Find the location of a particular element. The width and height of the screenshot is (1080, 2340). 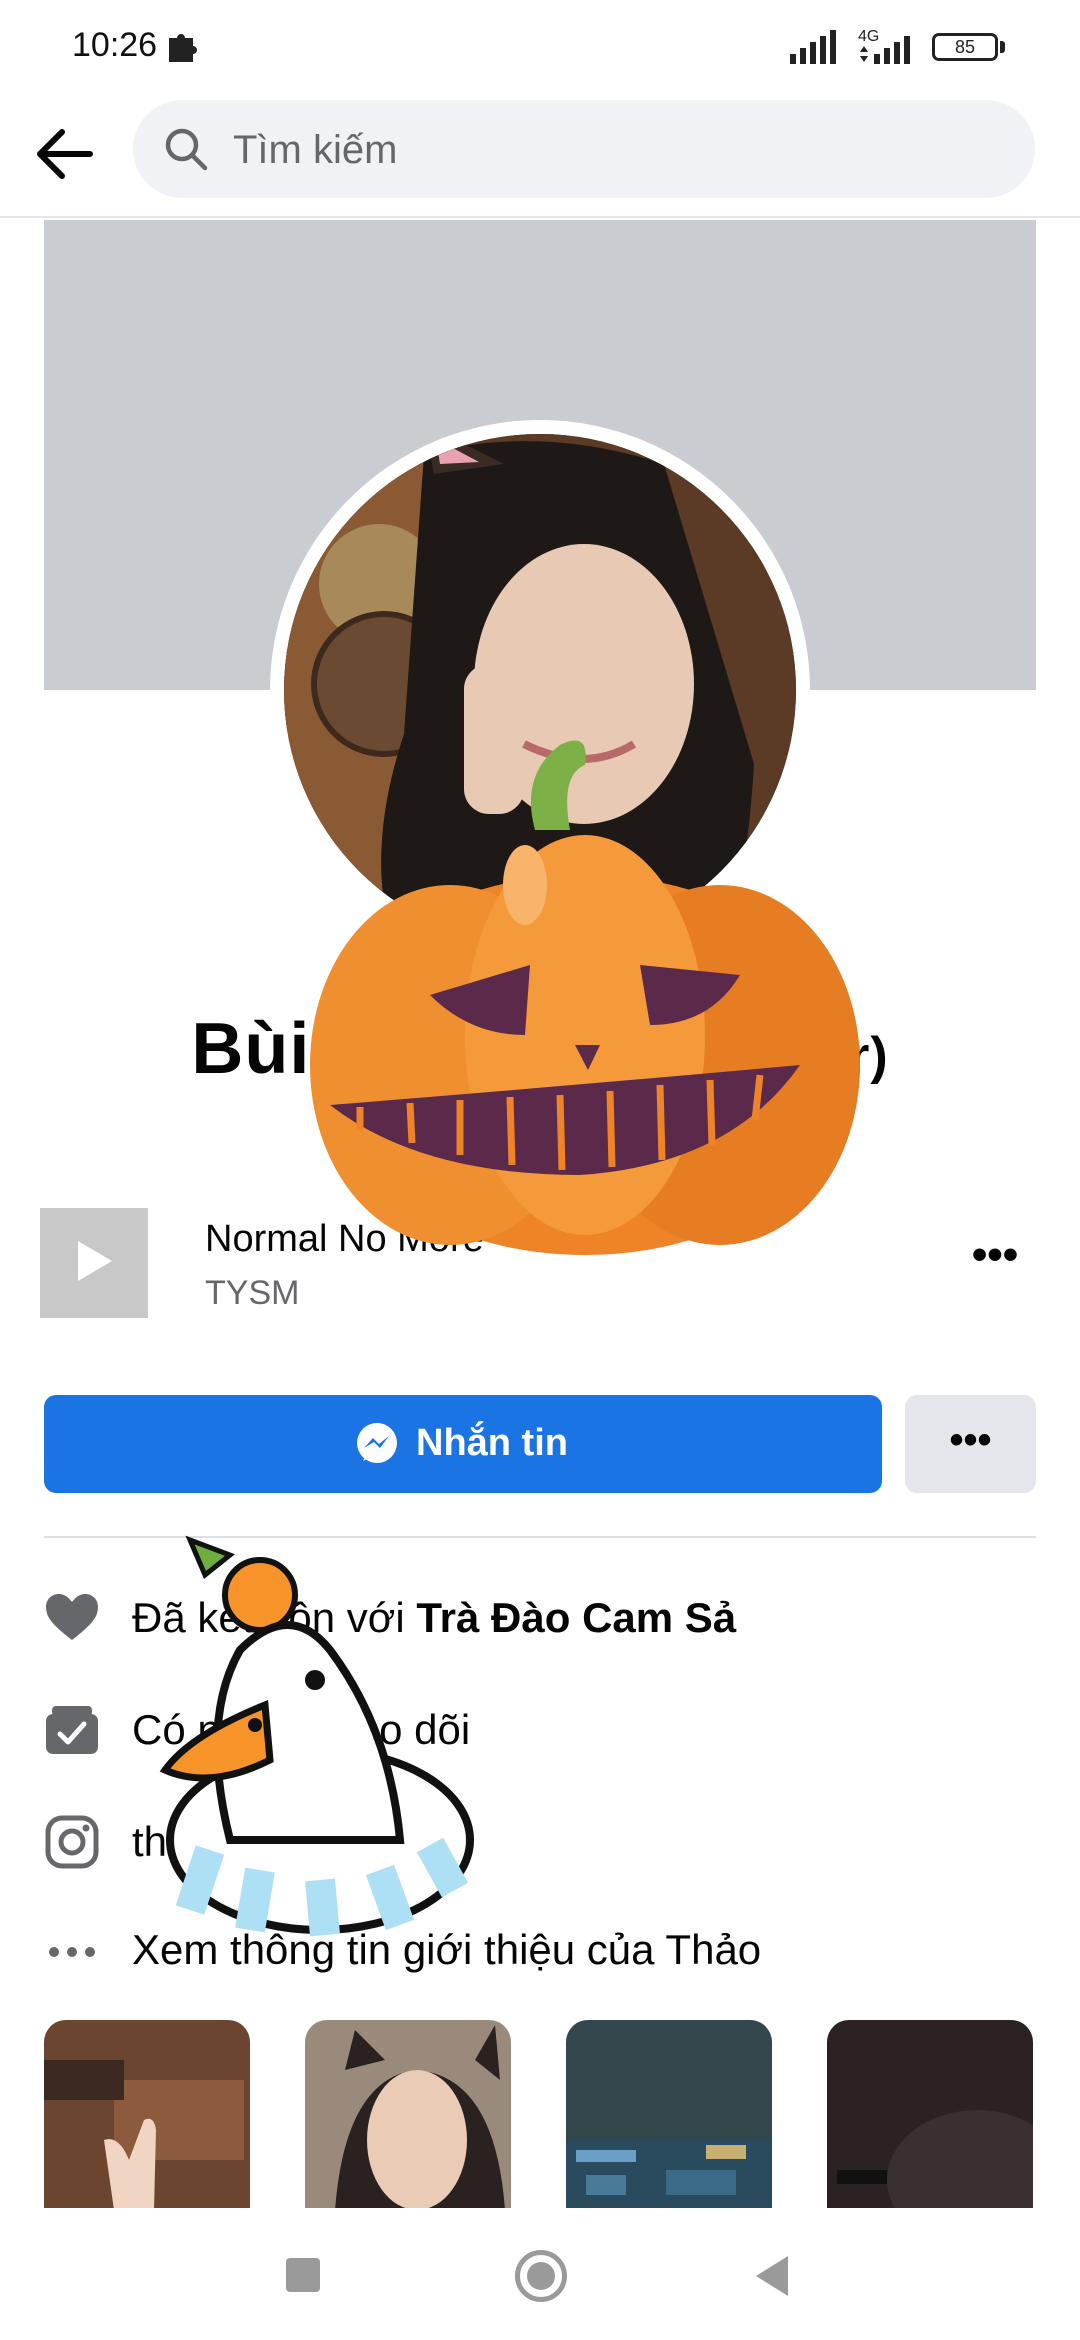

system-navigation-bar is located at coordinates (540, 2274).